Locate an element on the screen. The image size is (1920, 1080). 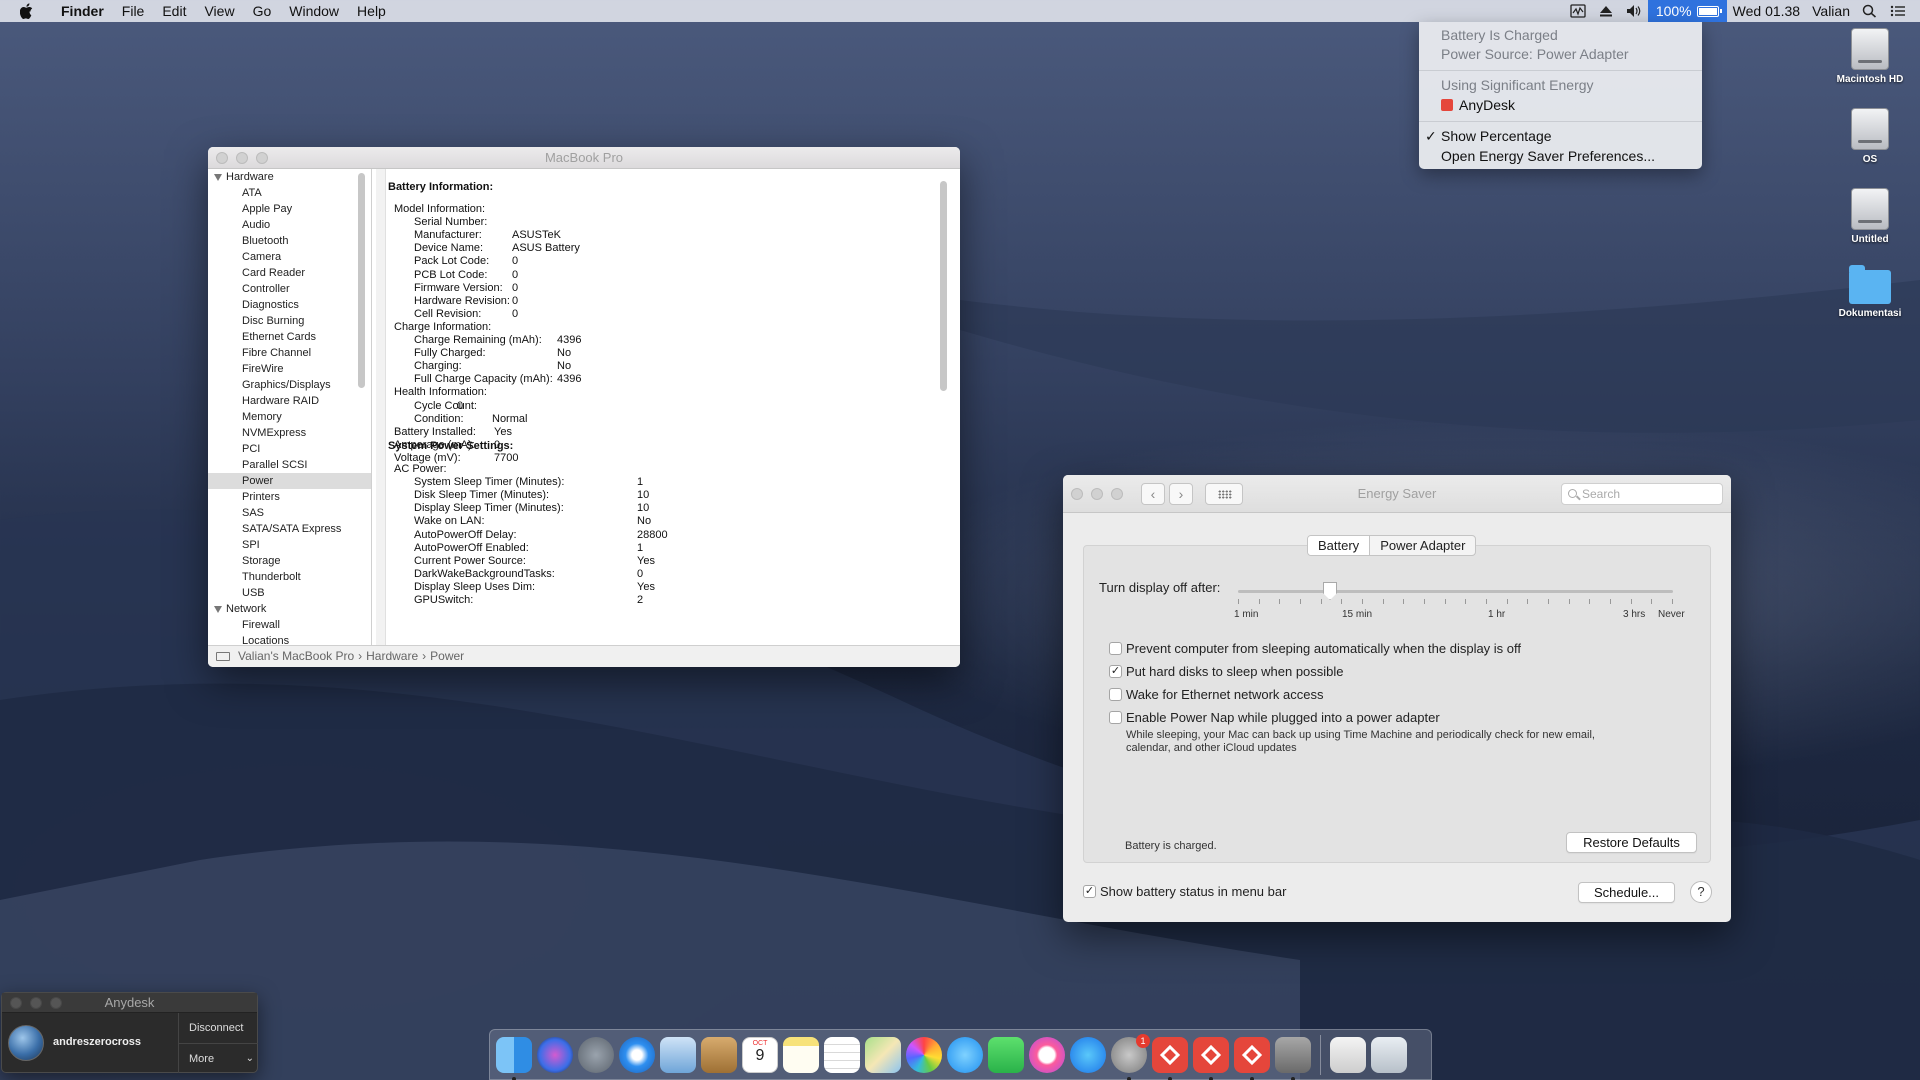
sidebar-item-fibre-channel: Fibre Channel is located at coordinates (289, 353).